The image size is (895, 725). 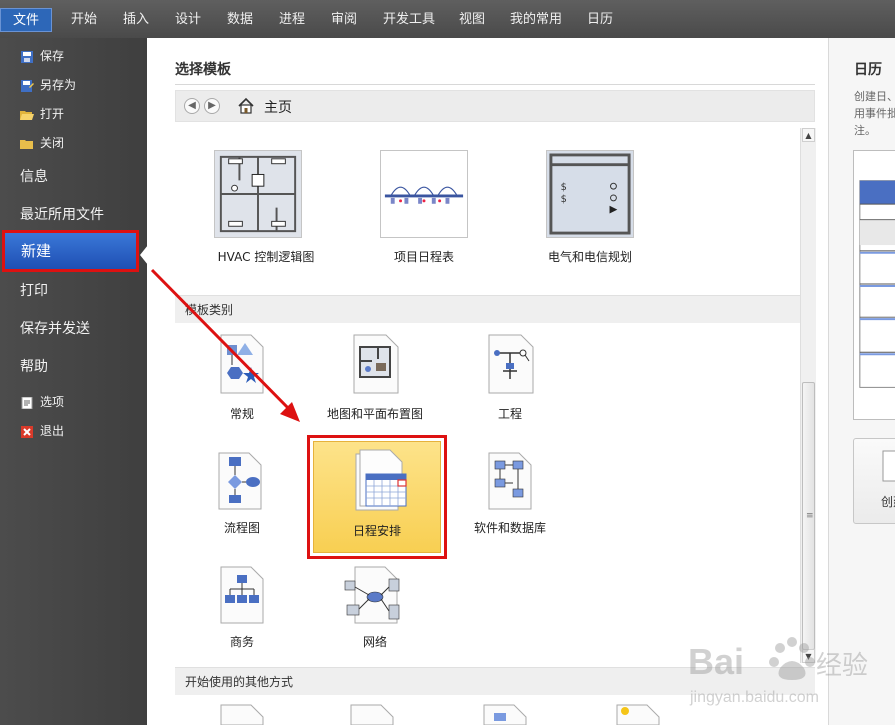 What do you see at coordinates (600, 20) in the screenshot?
I see `tab-calendar: 日历` at bounding box center [600, 20].